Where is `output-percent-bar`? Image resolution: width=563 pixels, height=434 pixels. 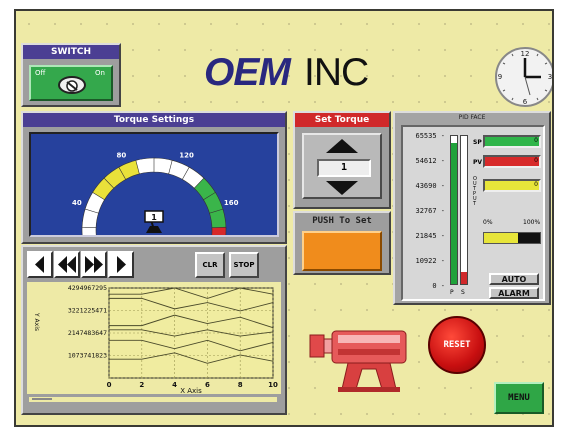 output-percent-bar is located at coordinates (512, 238).